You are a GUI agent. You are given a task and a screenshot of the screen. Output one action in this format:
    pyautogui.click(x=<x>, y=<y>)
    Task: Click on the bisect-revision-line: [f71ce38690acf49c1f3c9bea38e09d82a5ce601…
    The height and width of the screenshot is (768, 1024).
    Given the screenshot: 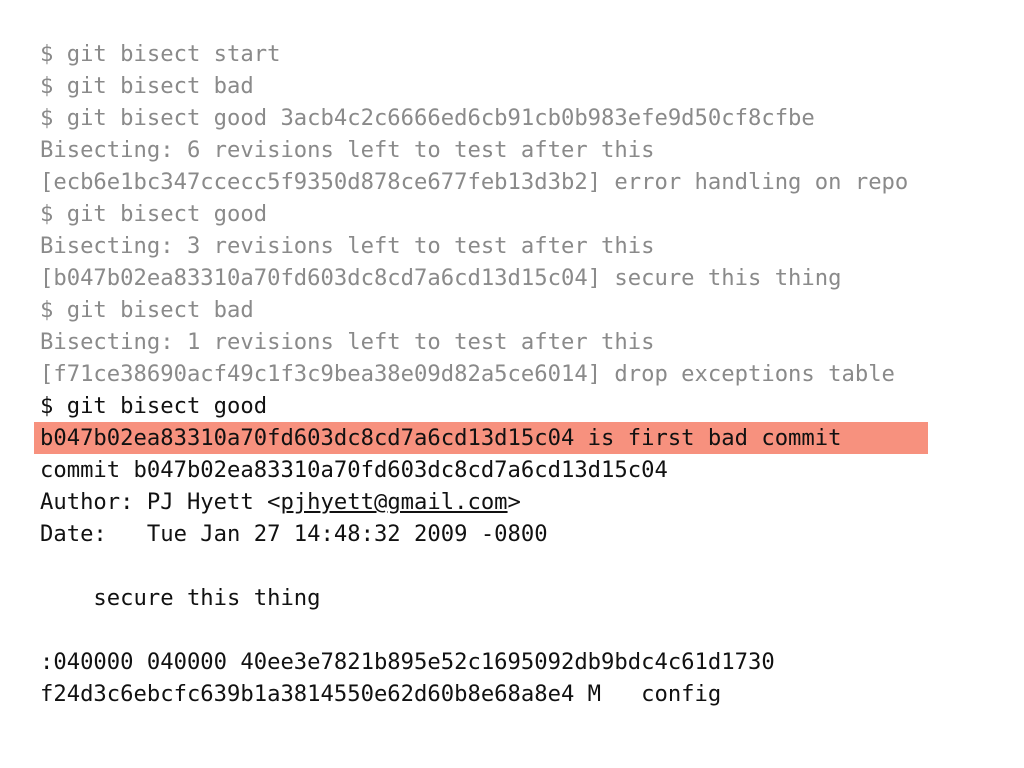 What is the action you would take?
    pyautogui.click(x=467, y=374)
    